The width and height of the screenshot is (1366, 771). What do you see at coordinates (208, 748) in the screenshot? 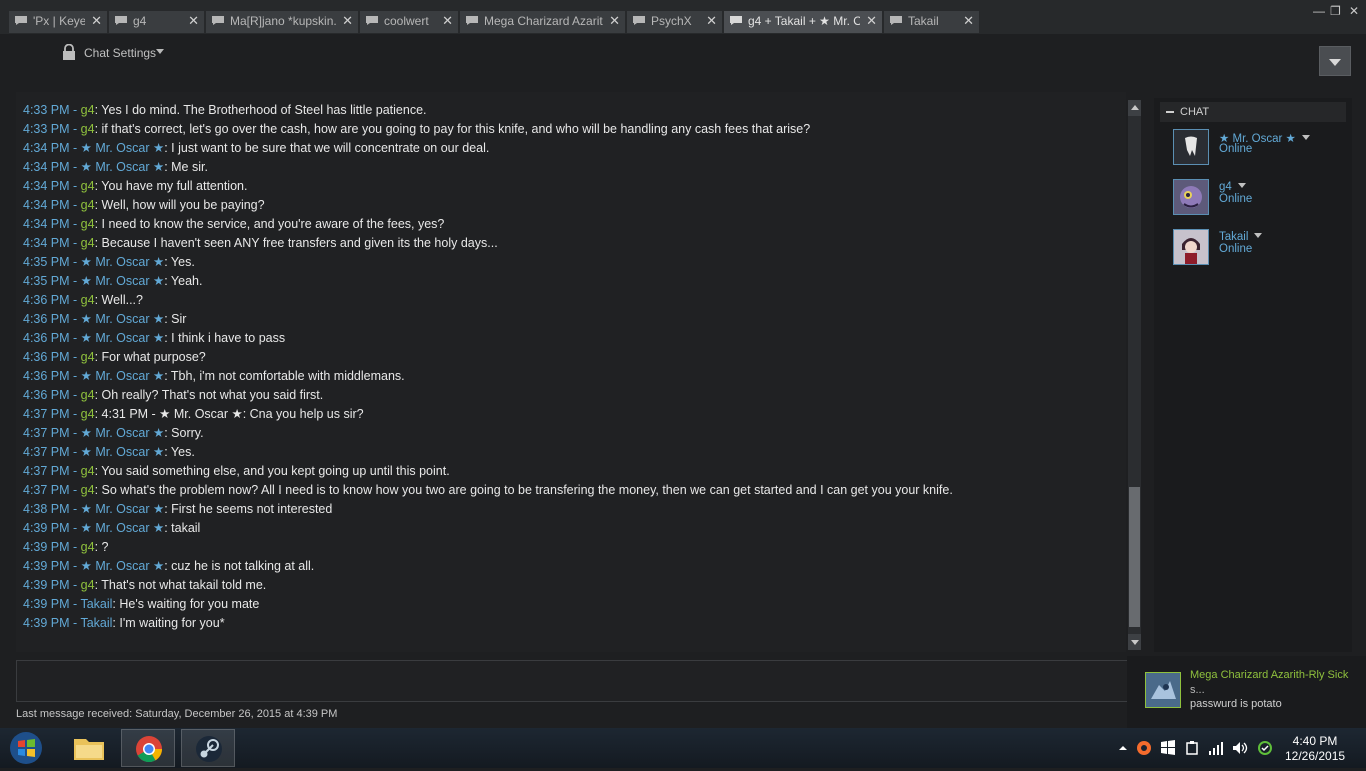
I see `steam-taskbar-button` at bounding box center [208, 748].